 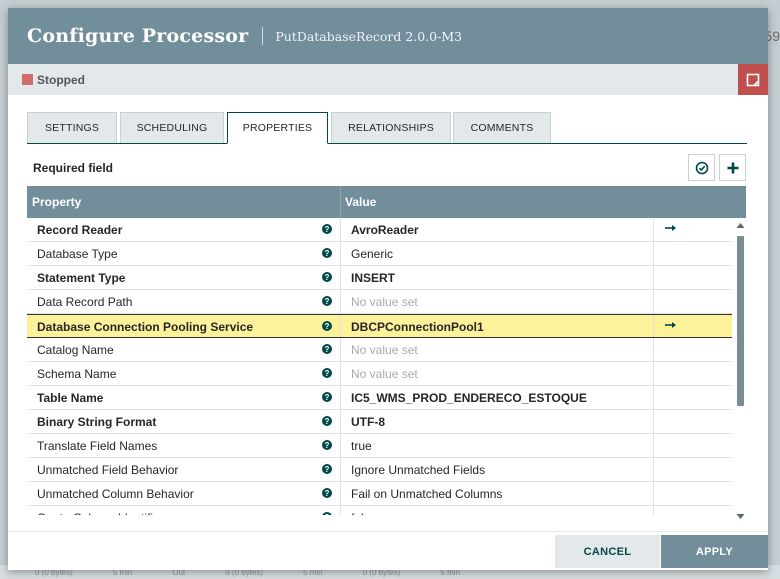 I want to click on verify-properties-button, so click(x=701, y=167).